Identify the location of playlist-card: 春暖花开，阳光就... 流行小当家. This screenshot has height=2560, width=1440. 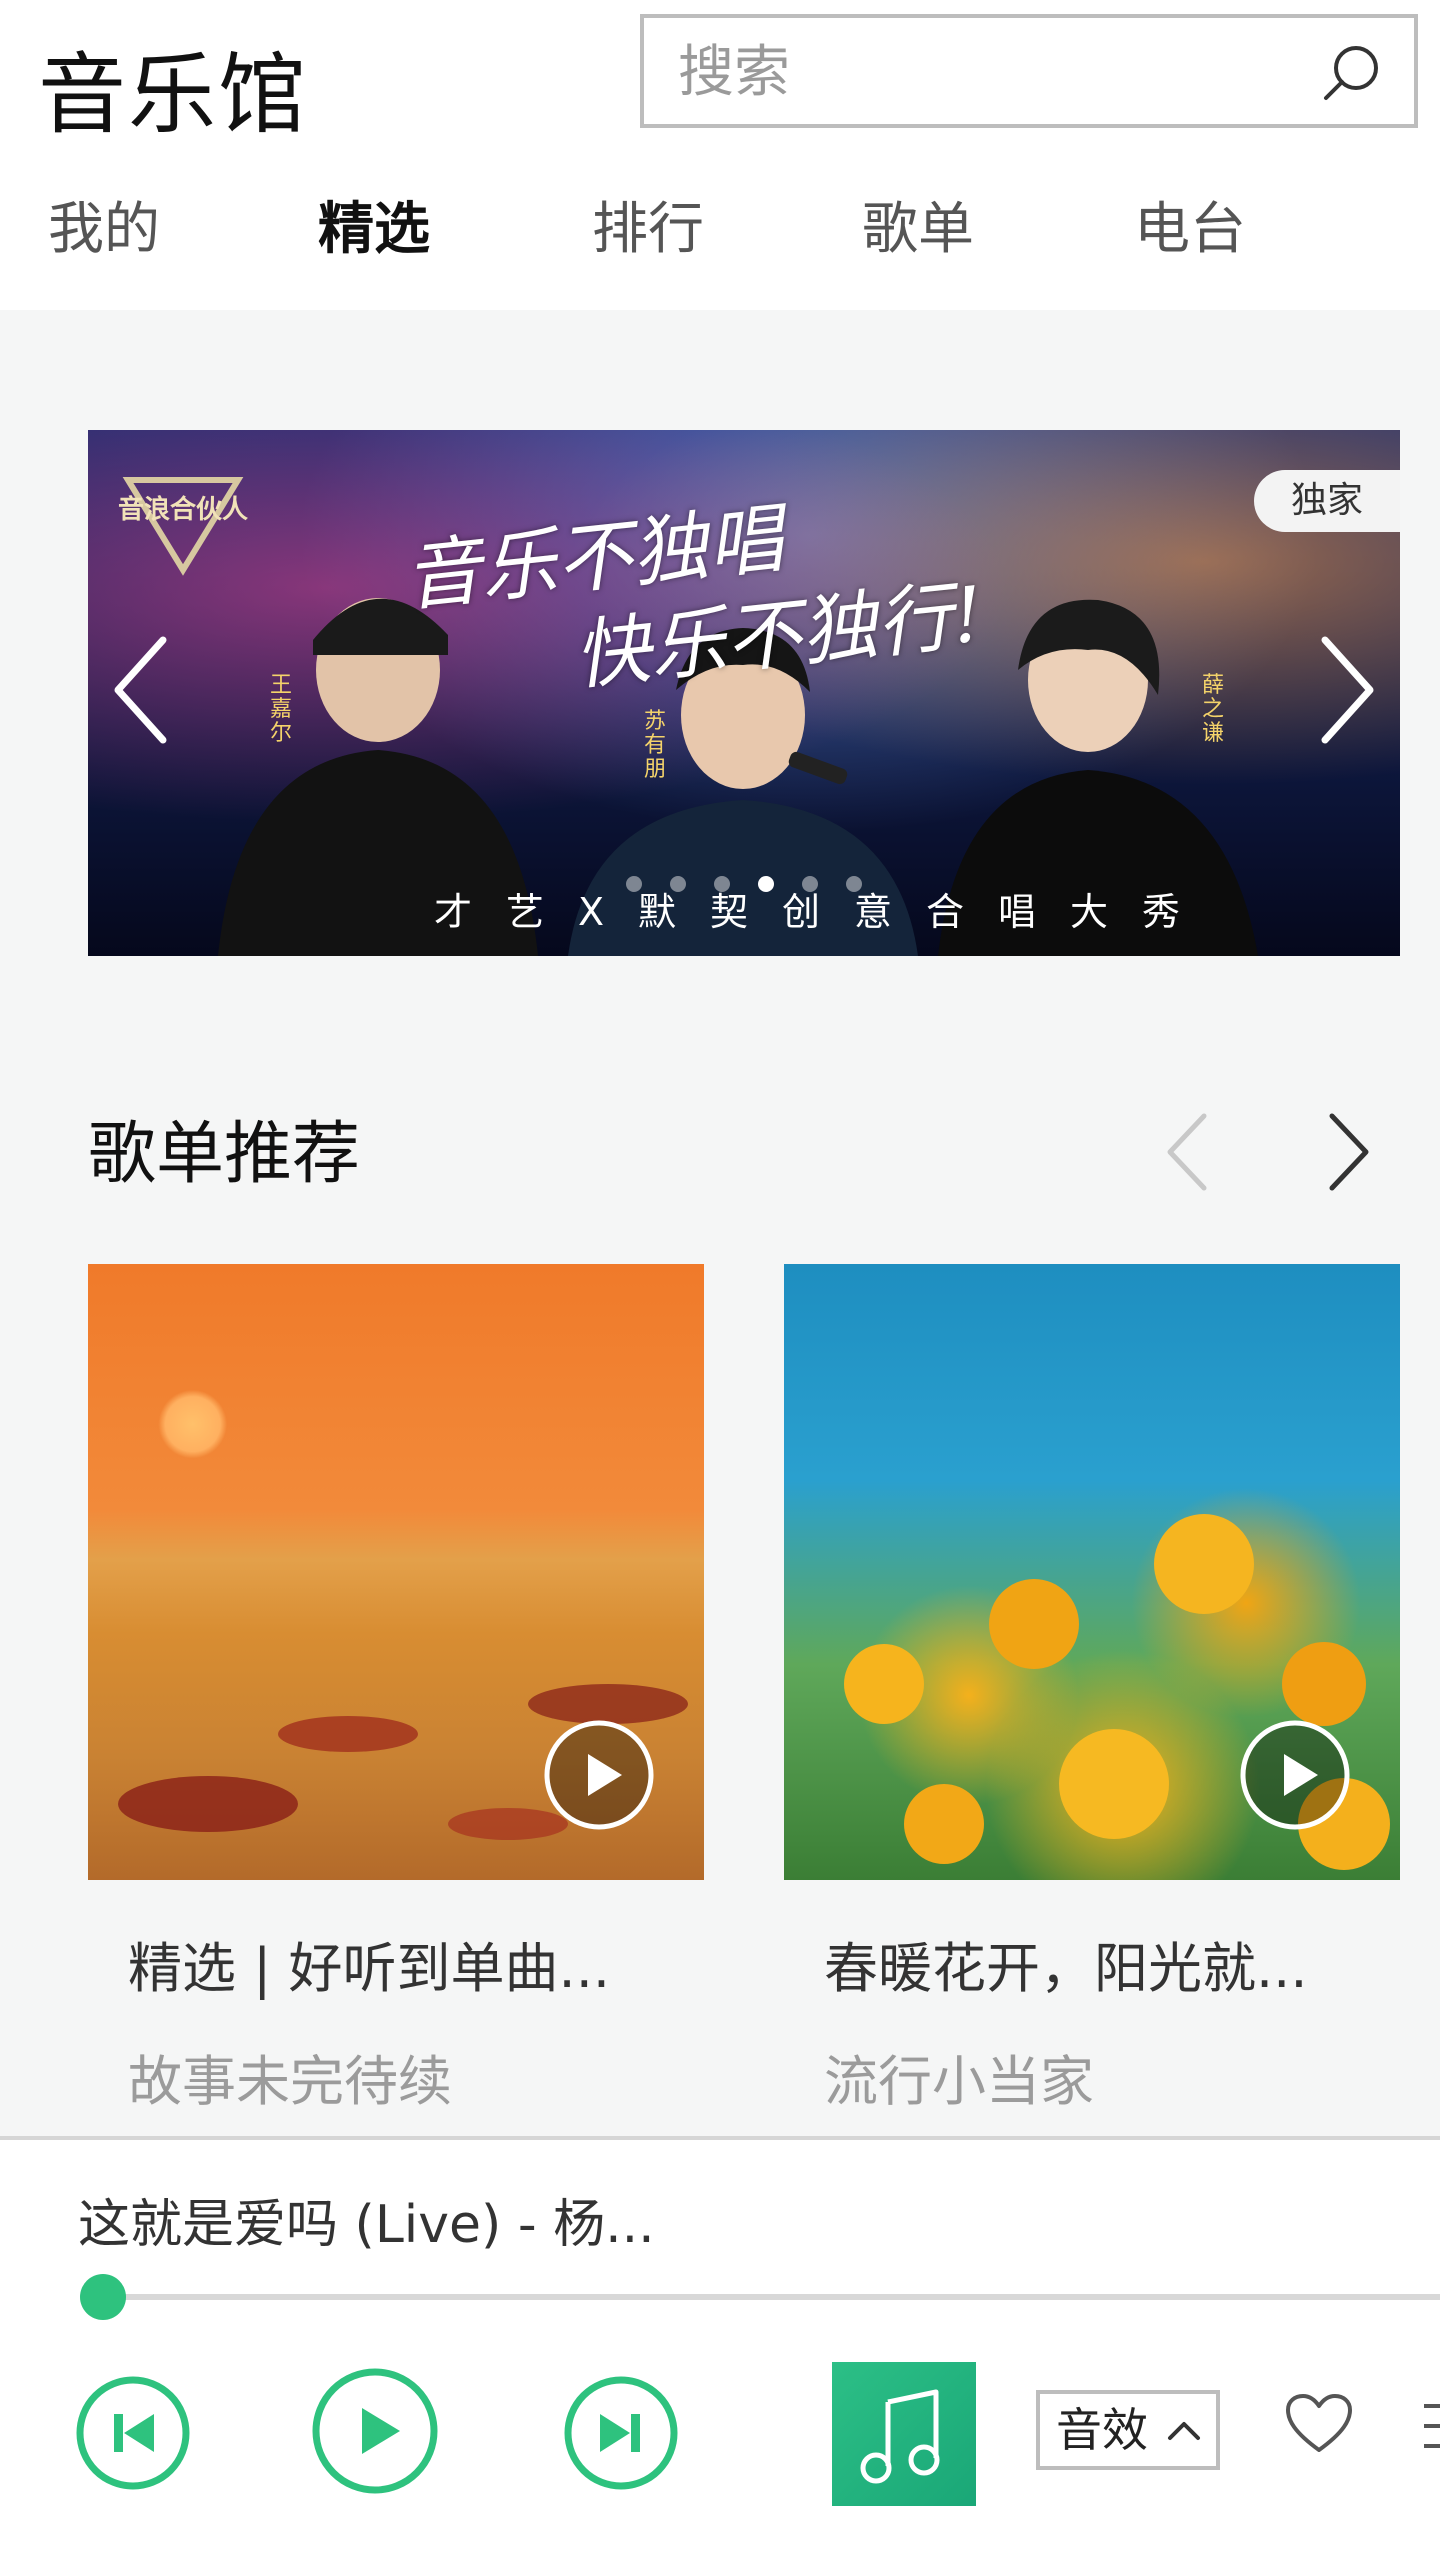
(1092, 1690).